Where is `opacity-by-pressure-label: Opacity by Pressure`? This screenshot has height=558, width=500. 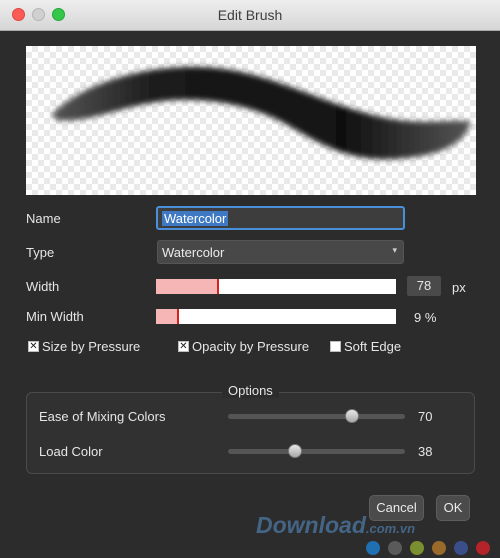 opacity-by-pressure-label: Opacity by Pressure is located at coordinates (251, 346).